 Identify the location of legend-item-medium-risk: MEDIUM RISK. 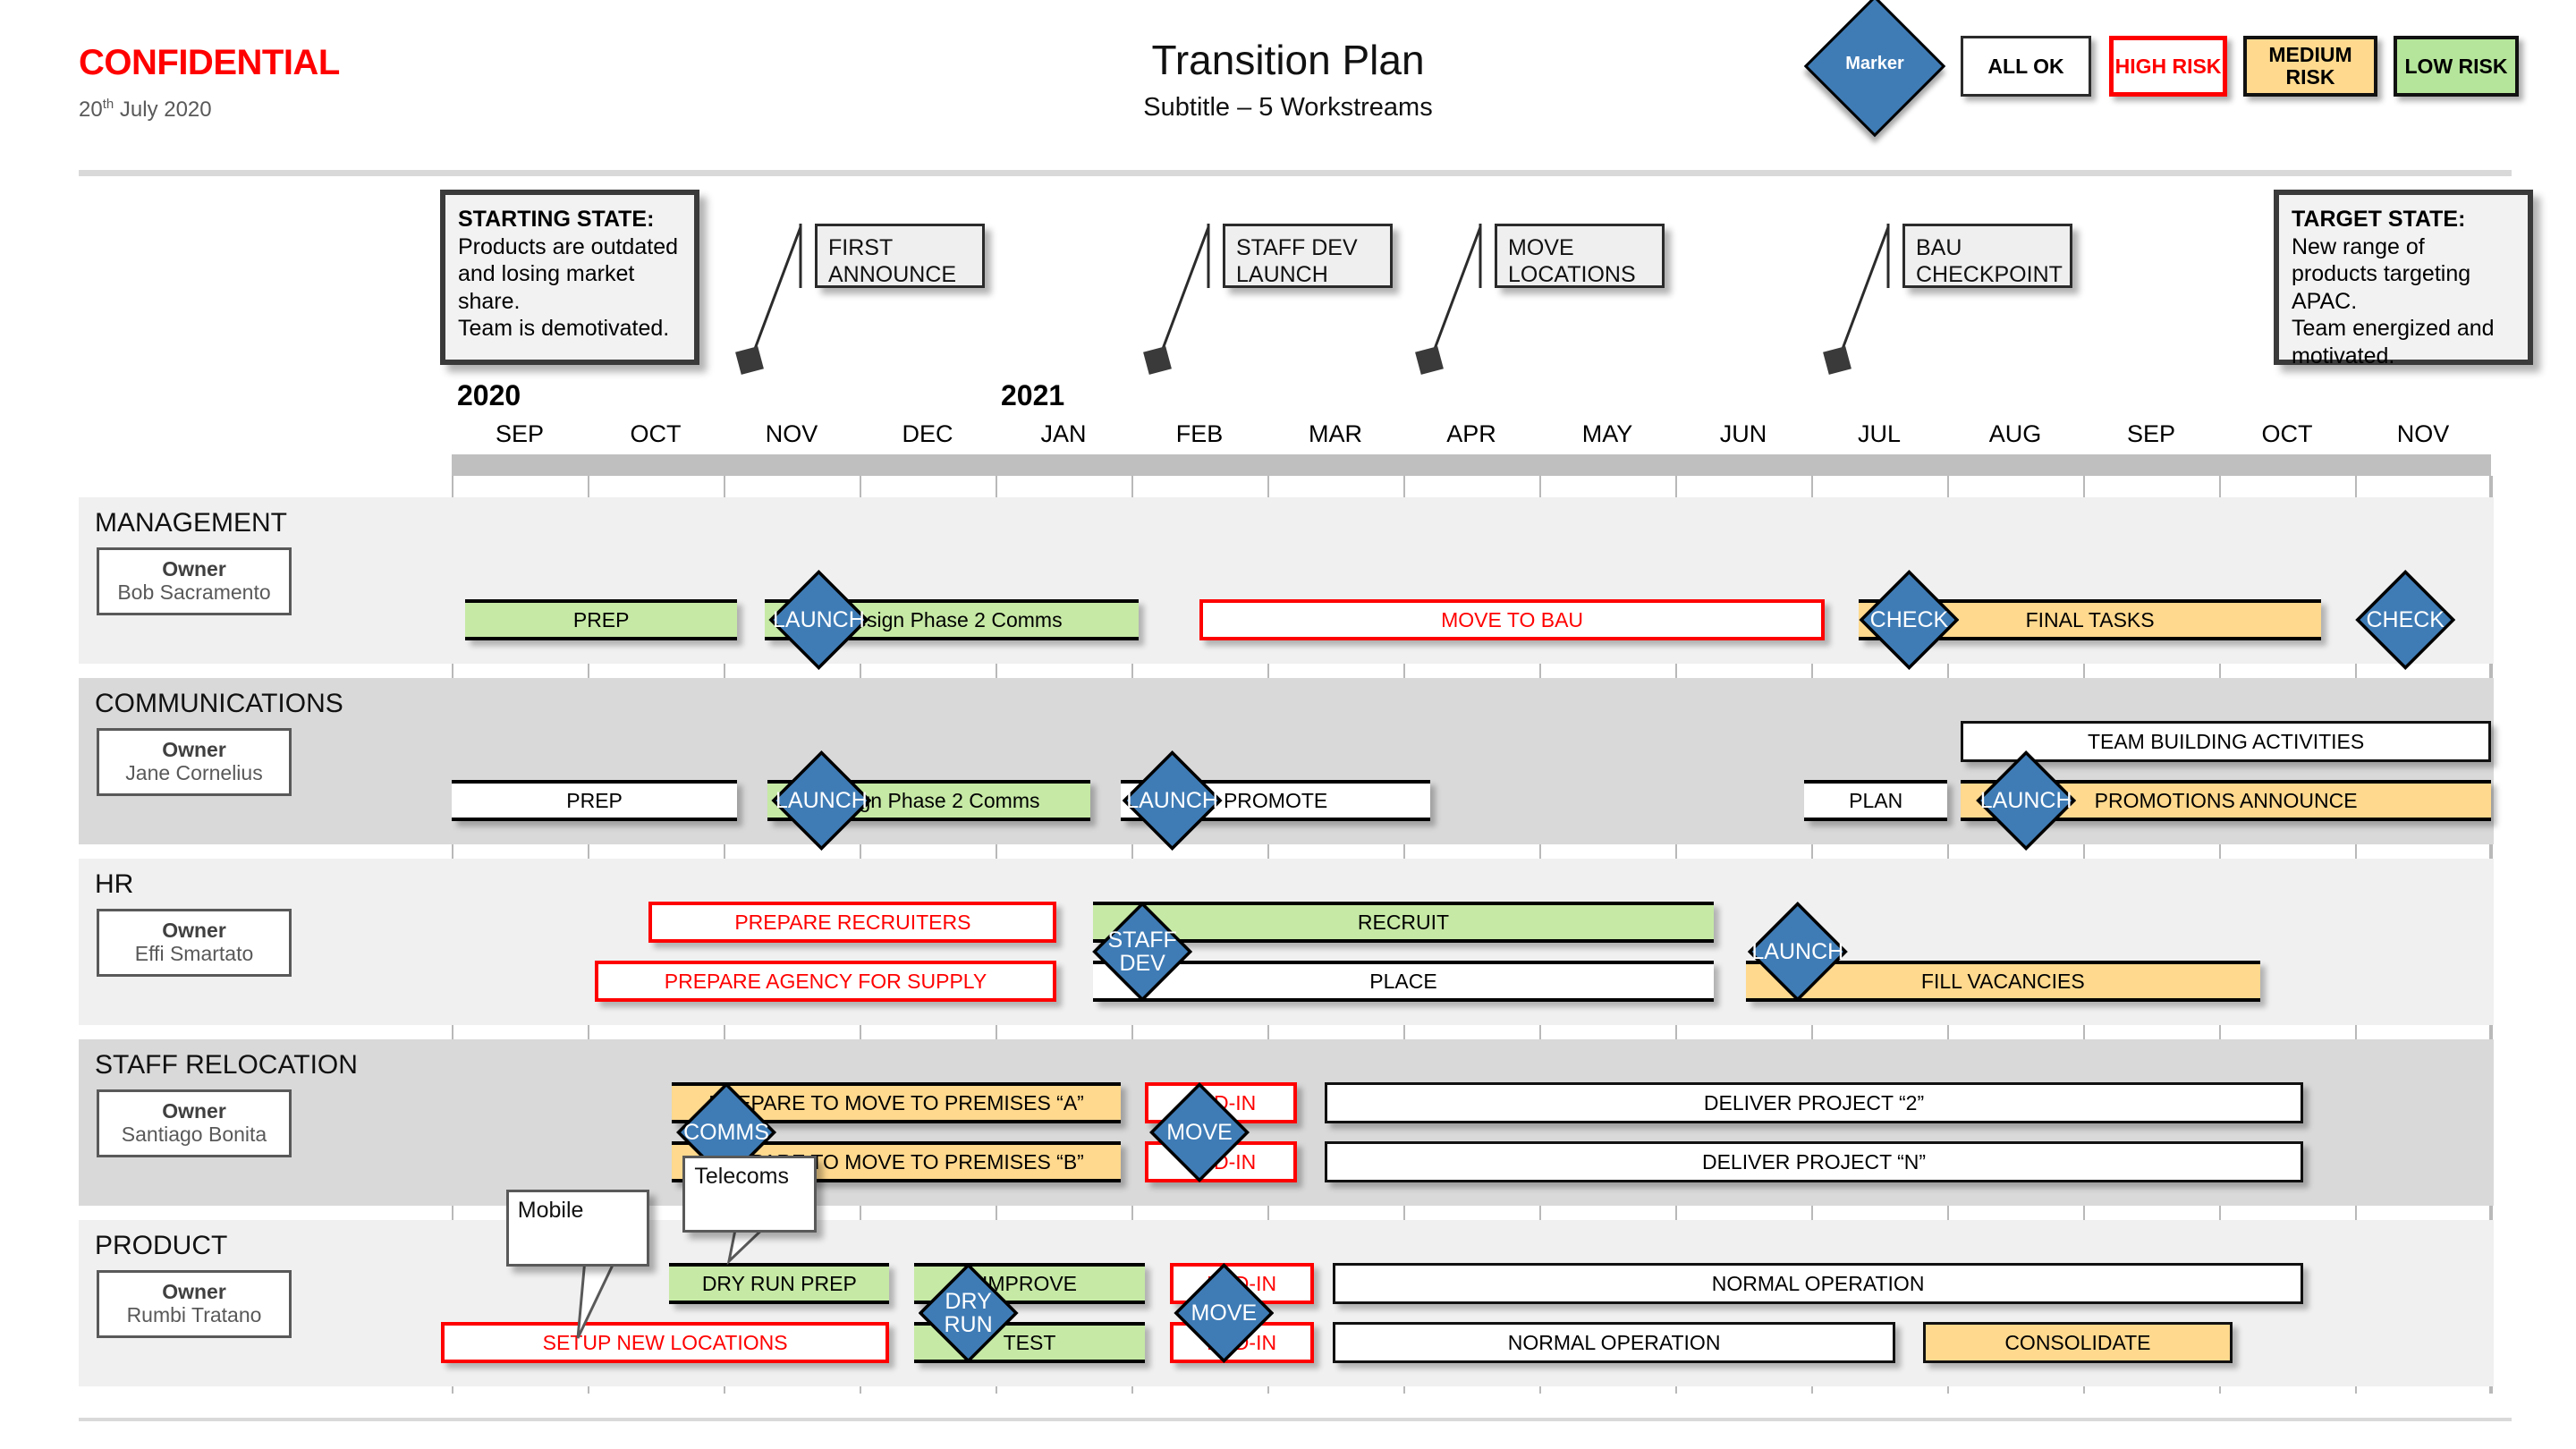
(2310, 66).